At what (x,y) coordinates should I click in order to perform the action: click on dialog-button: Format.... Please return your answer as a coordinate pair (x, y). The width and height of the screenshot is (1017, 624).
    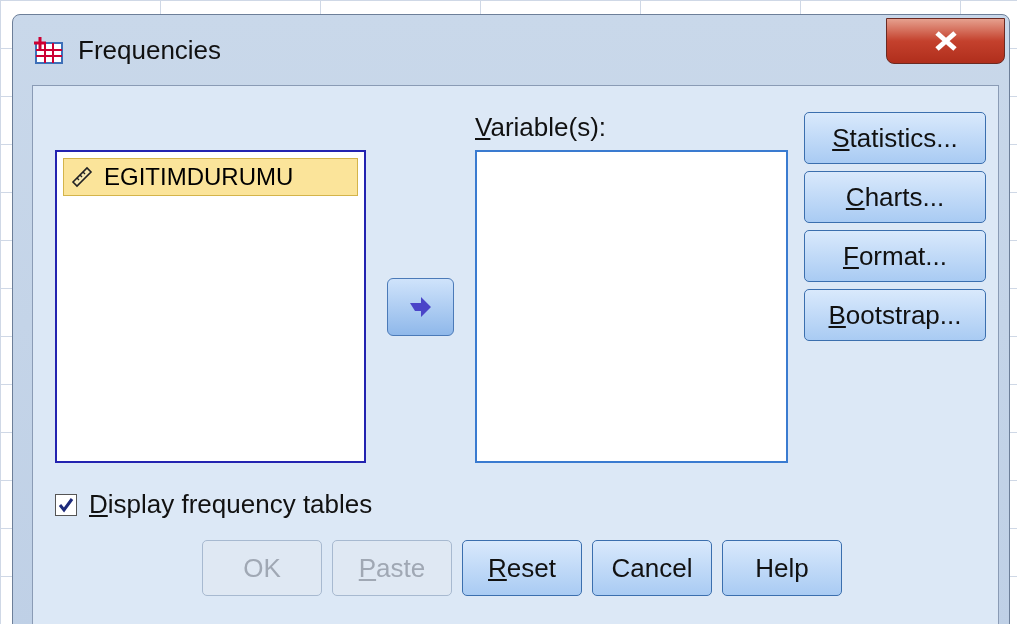
    Looking at the image, I should click on (895, 256).